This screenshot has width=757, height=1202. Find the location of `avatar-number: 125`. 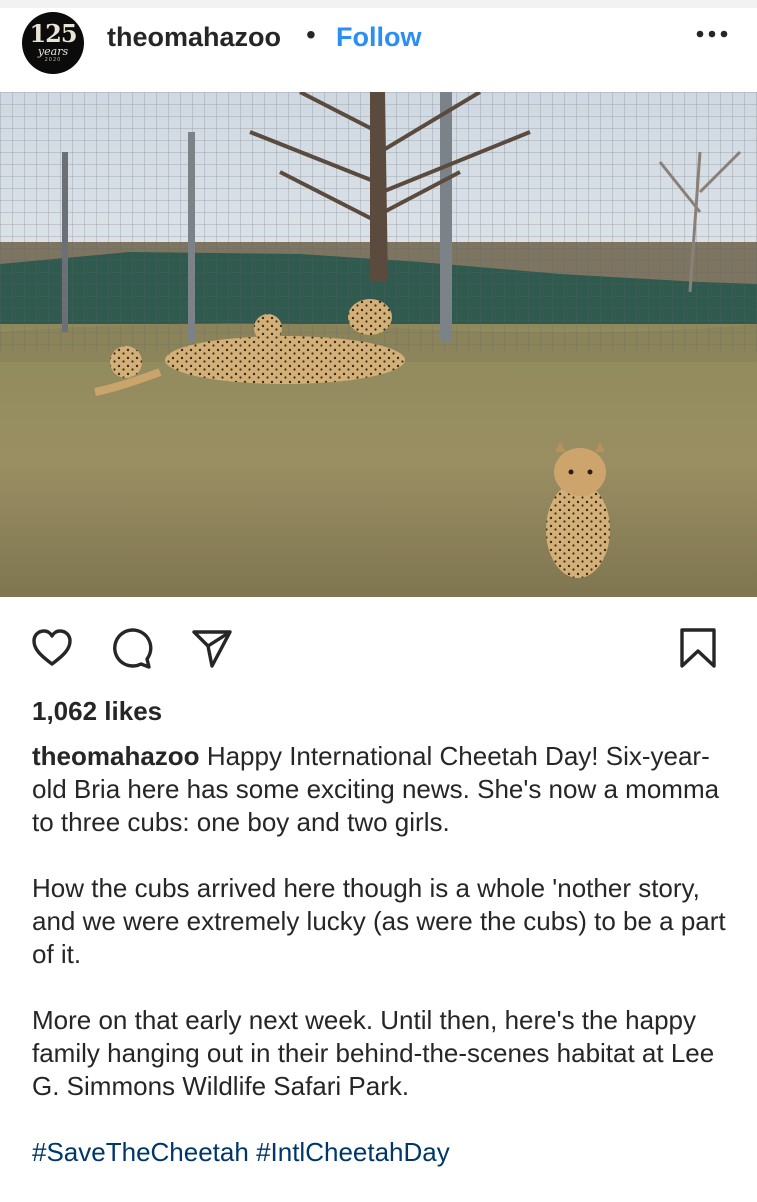

avatar-number: 125 is located at coordinates (53, 33).